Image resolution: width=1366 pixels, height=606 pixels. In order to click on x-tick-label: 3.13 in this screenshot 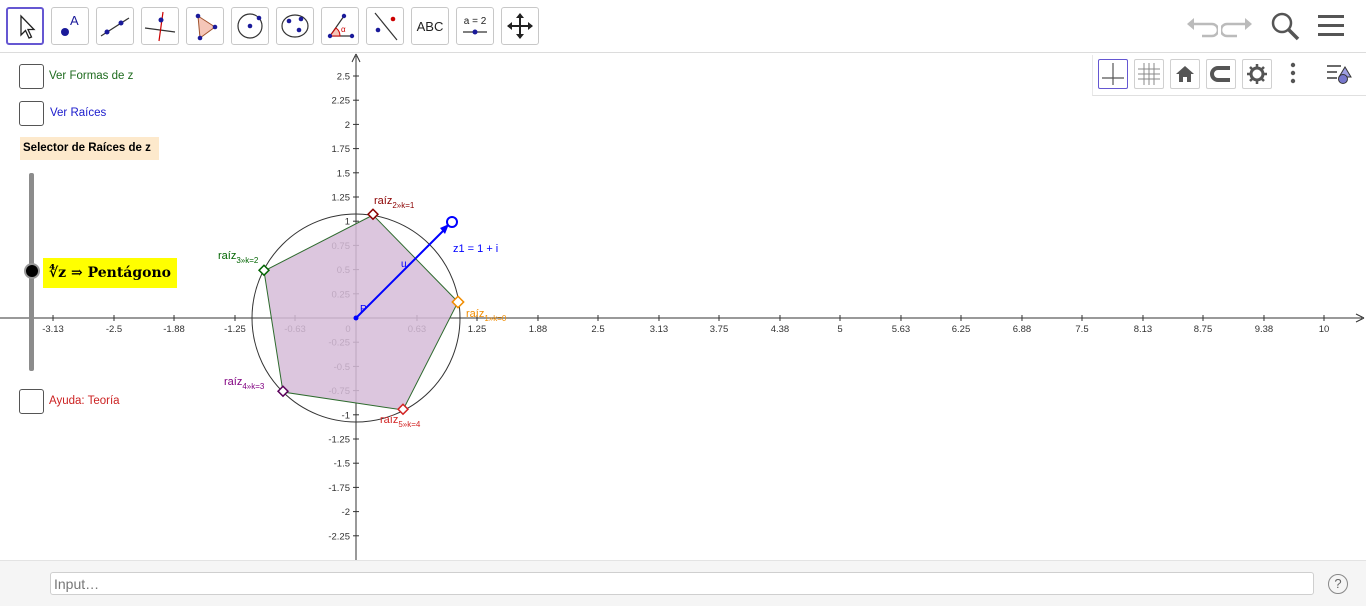, I will do `click(659, 329)`.